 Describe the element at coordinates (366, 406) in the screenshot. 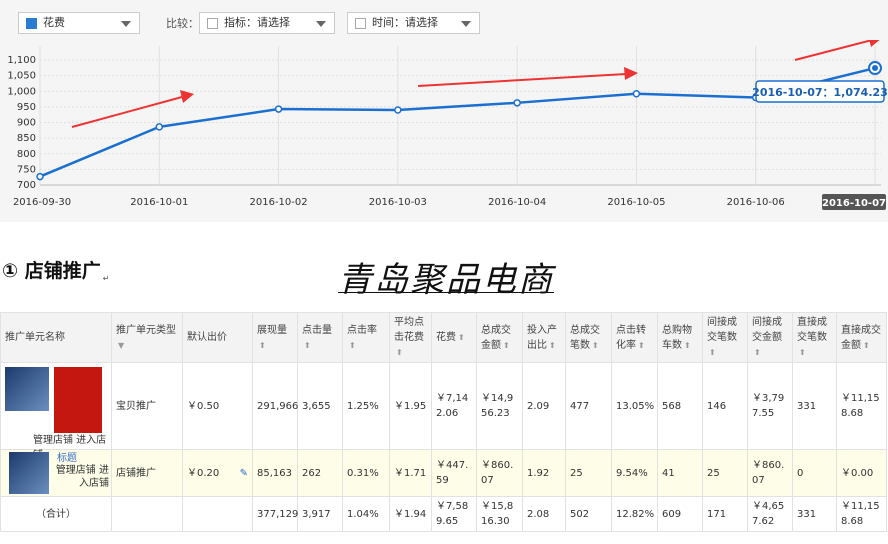

I see `ctr: 1.25%` at that location.